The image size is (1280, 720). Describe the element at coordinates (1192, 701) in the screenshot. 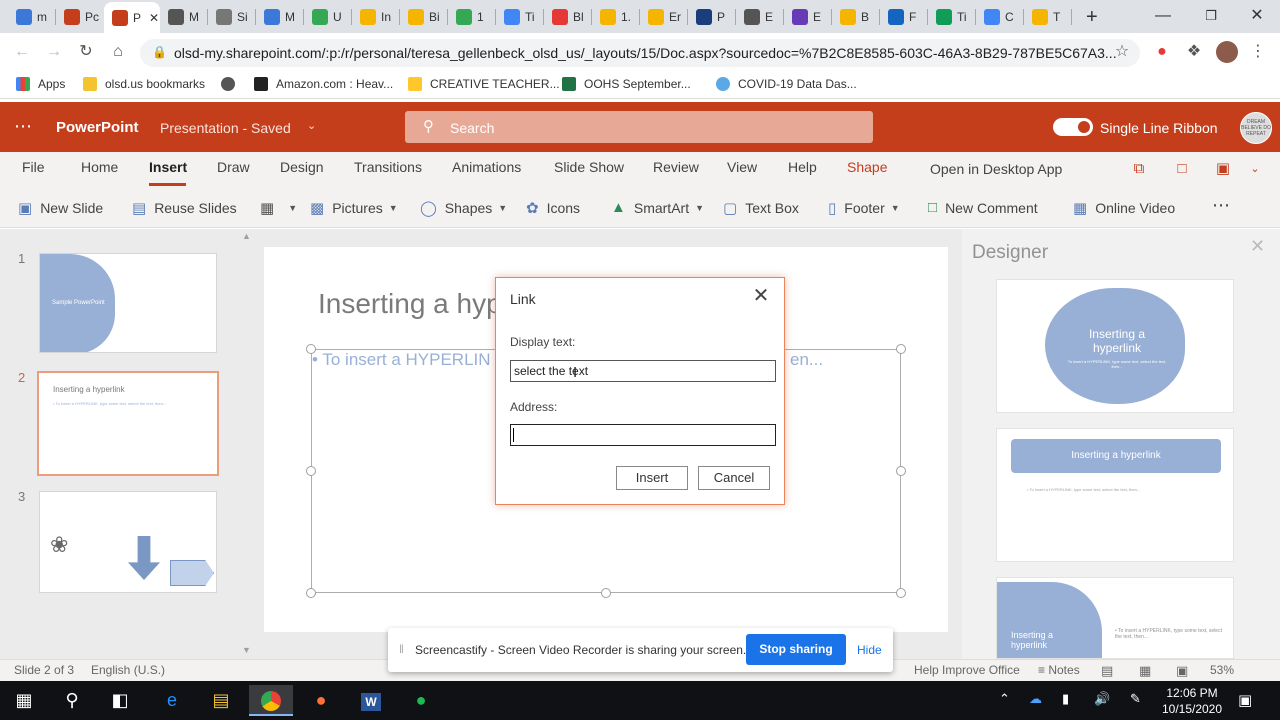

I see `system-clock: 12:06 PM 10/15/2020` at that location.